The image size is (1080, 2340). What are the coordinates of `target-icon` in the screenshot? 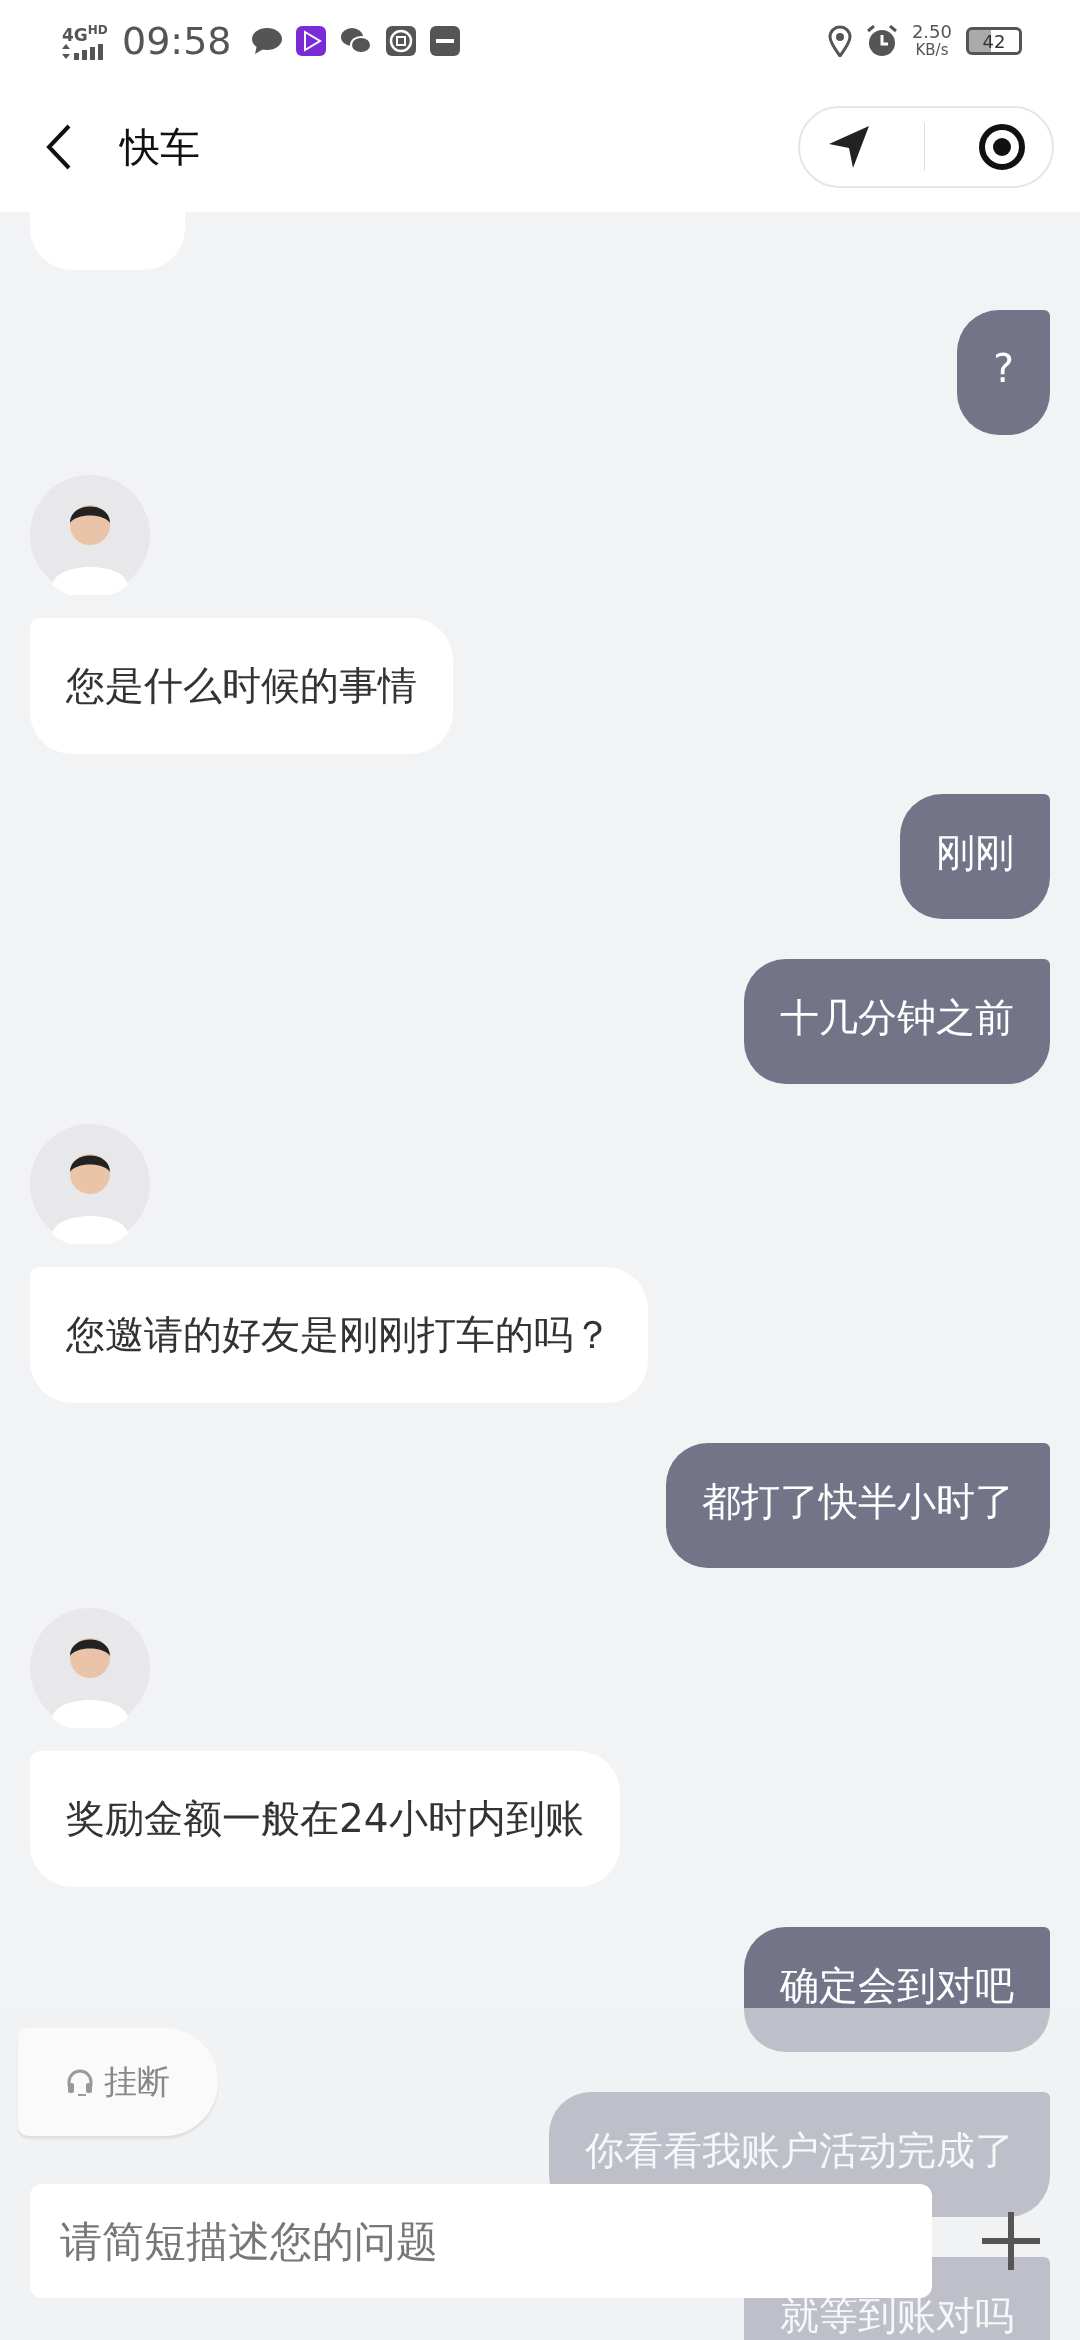 It's located at (1001, 147).